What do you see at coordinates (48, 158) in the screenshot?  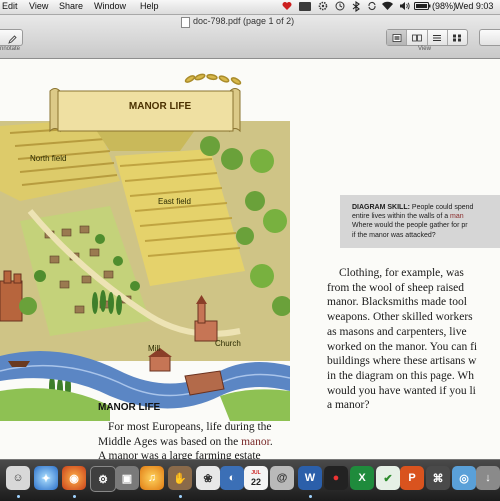 I see `label-north-field: North field` at bounding box center [48, 158].